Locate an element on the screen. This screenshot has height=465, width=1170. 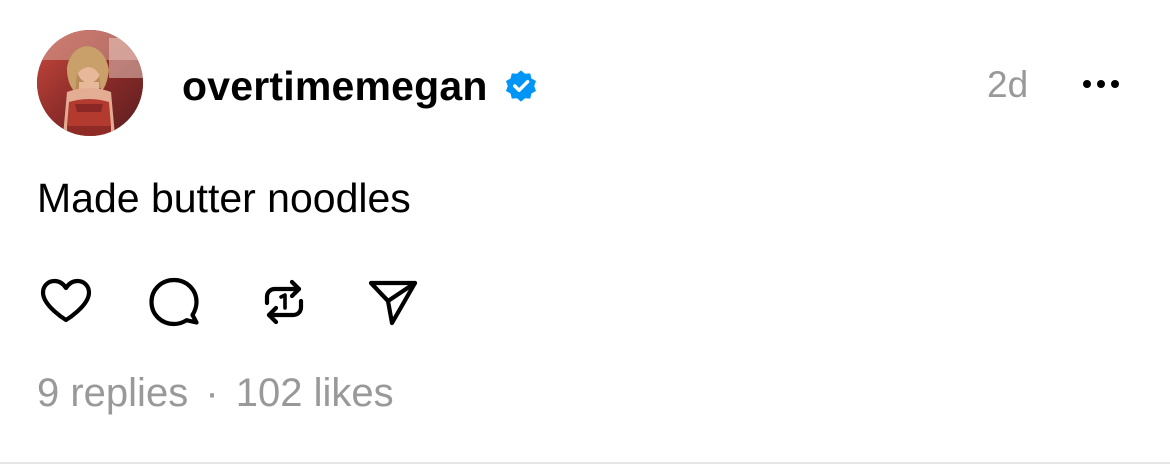
like-button is located at coordinates (66, 302).